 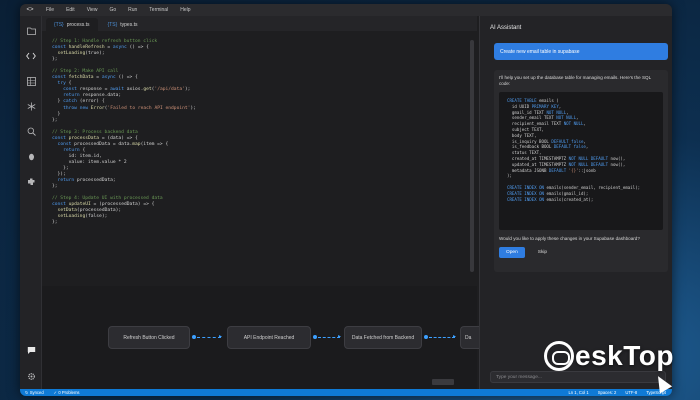 I want to click on sync-status: ↻ Synced, so click(x=34, y=392).